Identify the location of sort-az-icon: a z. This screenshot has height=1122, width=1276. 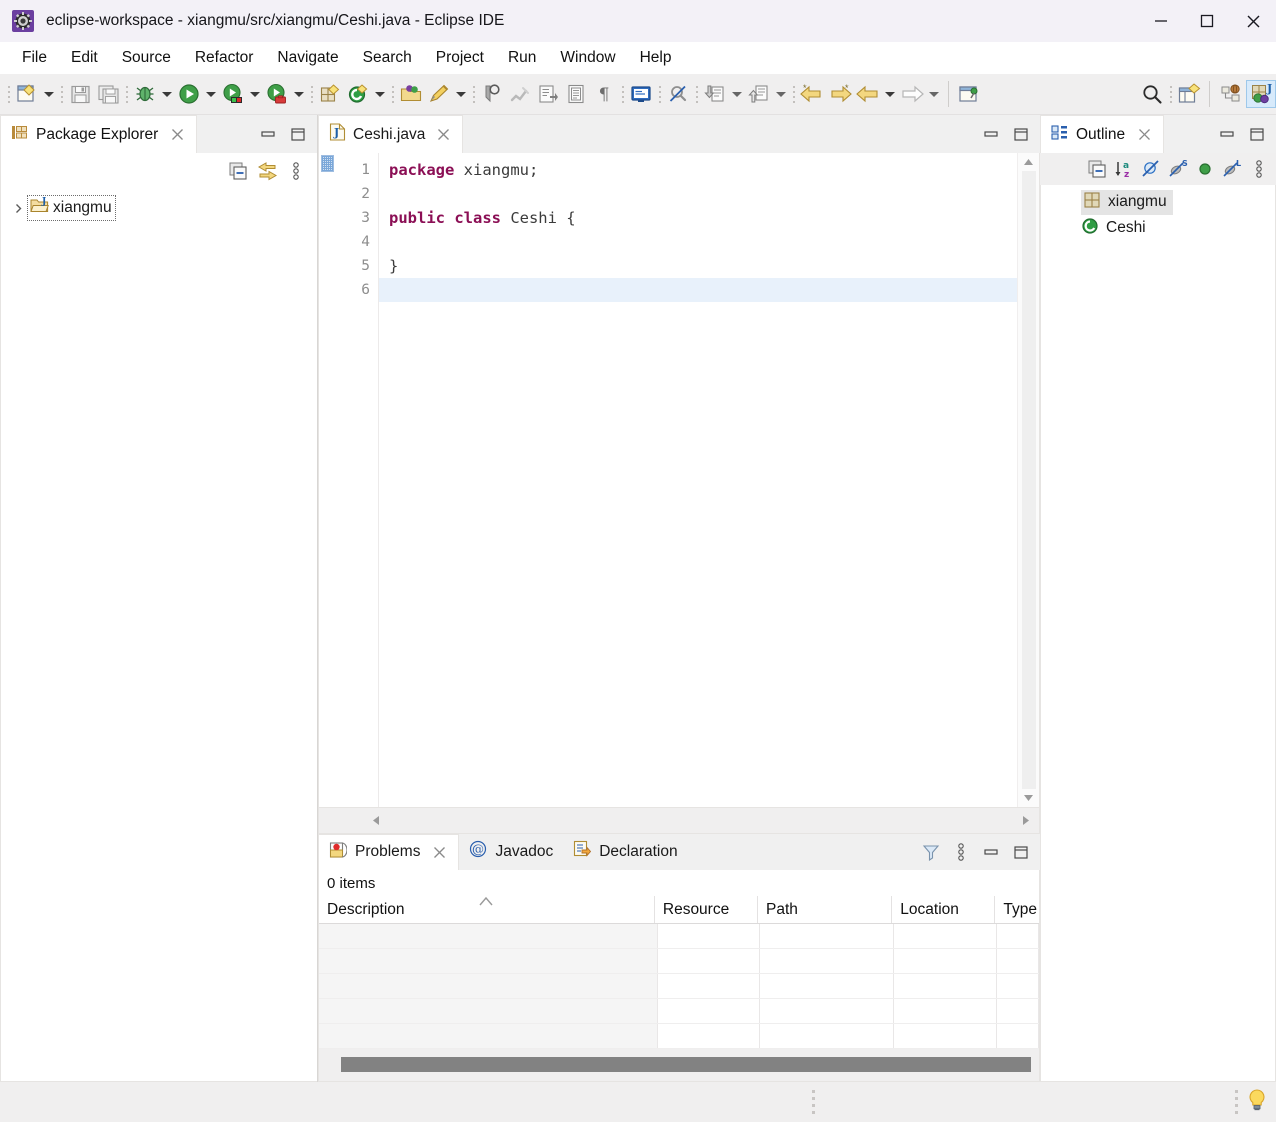
(1124, 169).